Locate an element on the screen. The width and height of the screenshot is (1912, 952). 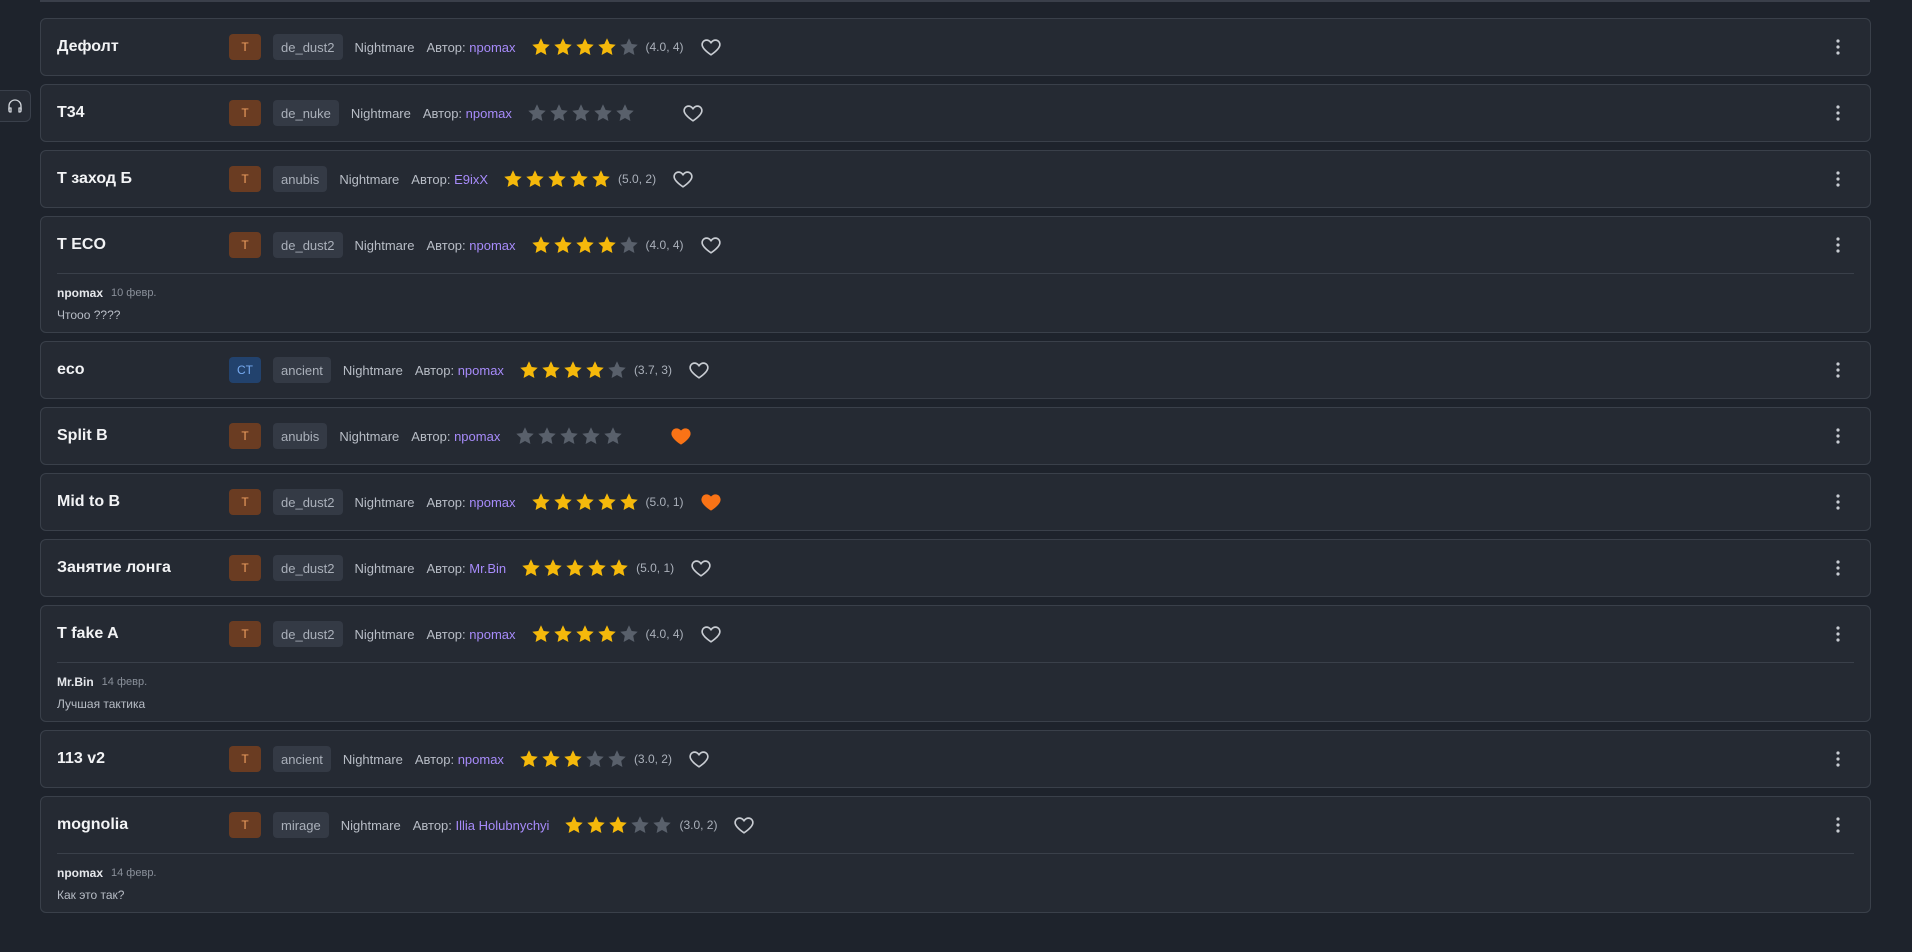
tactic-title: Занятие лонга is located at coordinates (143, 568).